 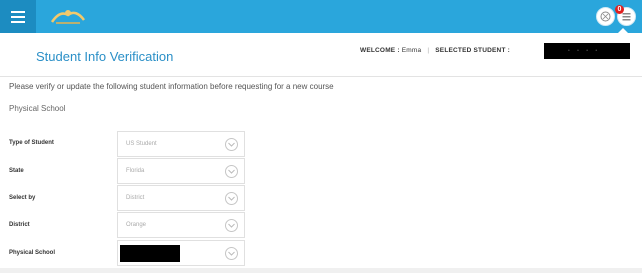 I want to click on field-label-physical-school: Physical School, so click(x=32, y=253).